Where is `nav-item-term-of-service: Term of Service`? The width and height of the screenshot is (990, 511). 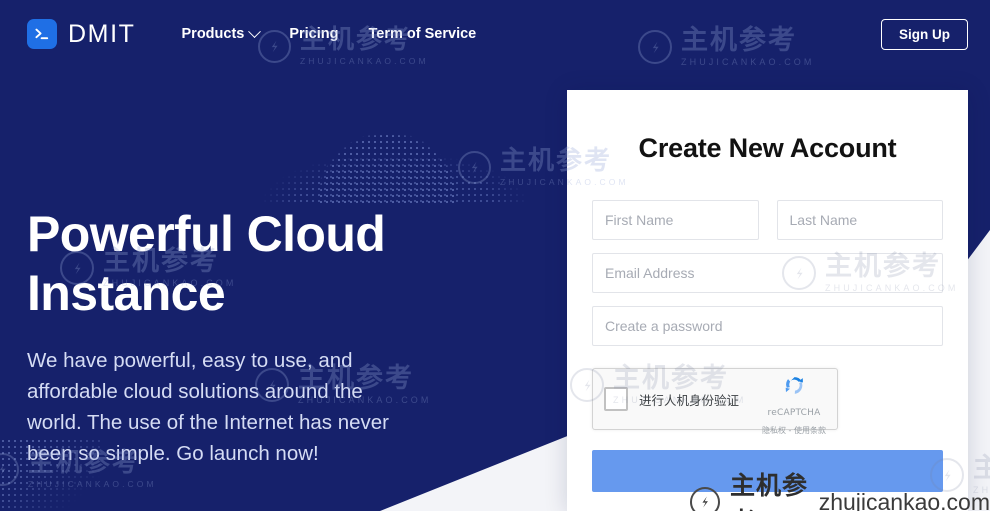 nav-item-term-of-service: Term of Service is located at coordinates (423, 34).